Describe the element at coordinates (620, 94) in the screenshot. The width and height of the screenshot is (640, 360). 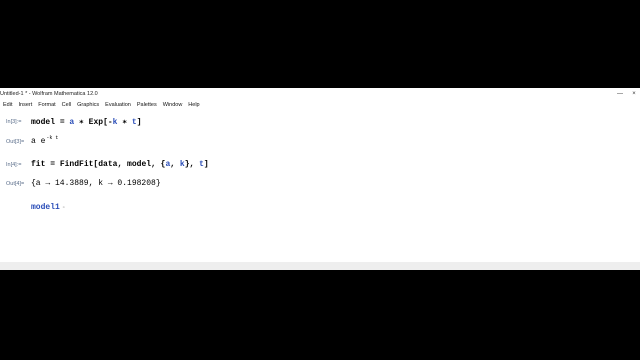
I see `minimize-icon: —` at that location.